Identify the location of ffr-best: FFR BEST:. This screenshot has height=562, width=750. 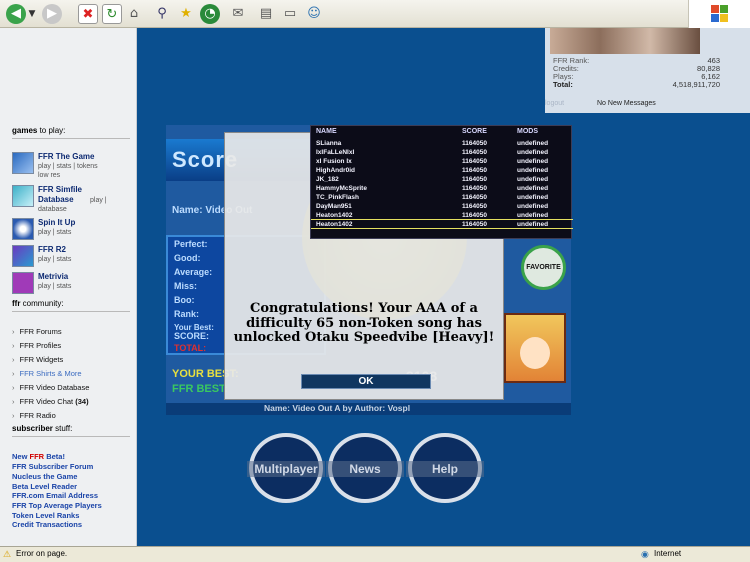
(200, 389).